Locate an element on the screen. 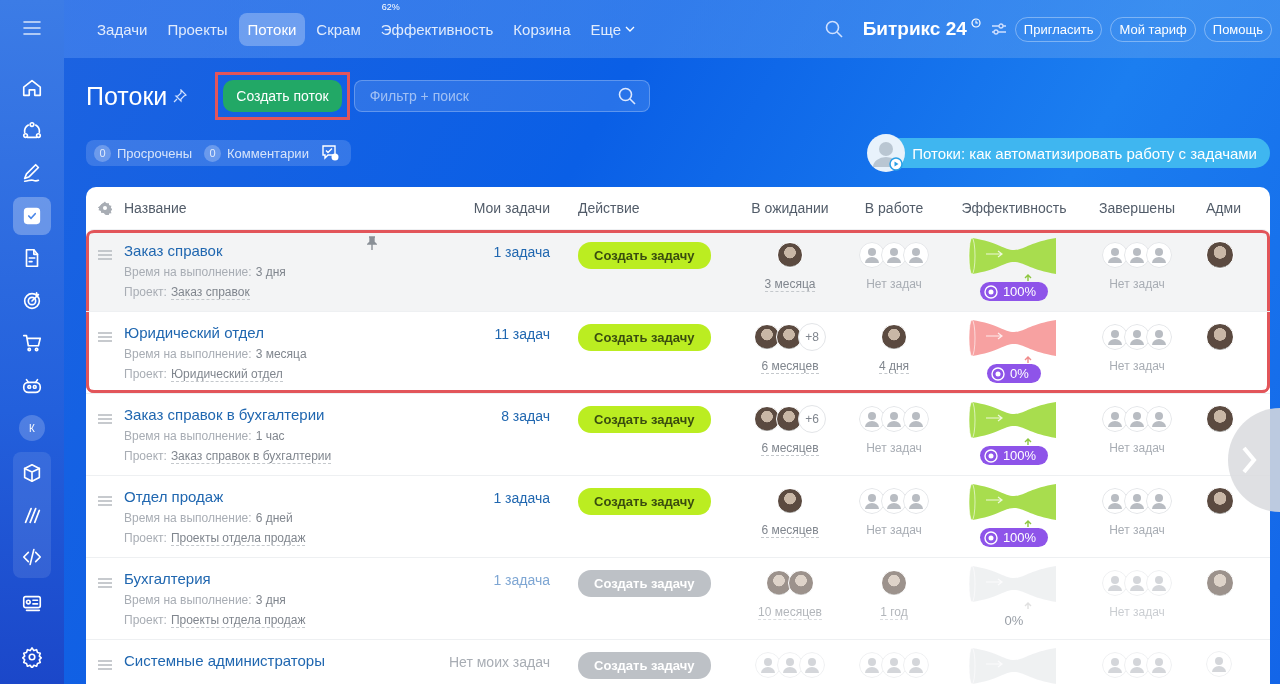 This screenshot has height=684, width=1280. column-header: В ожидании is located at coordinates (790, 208).